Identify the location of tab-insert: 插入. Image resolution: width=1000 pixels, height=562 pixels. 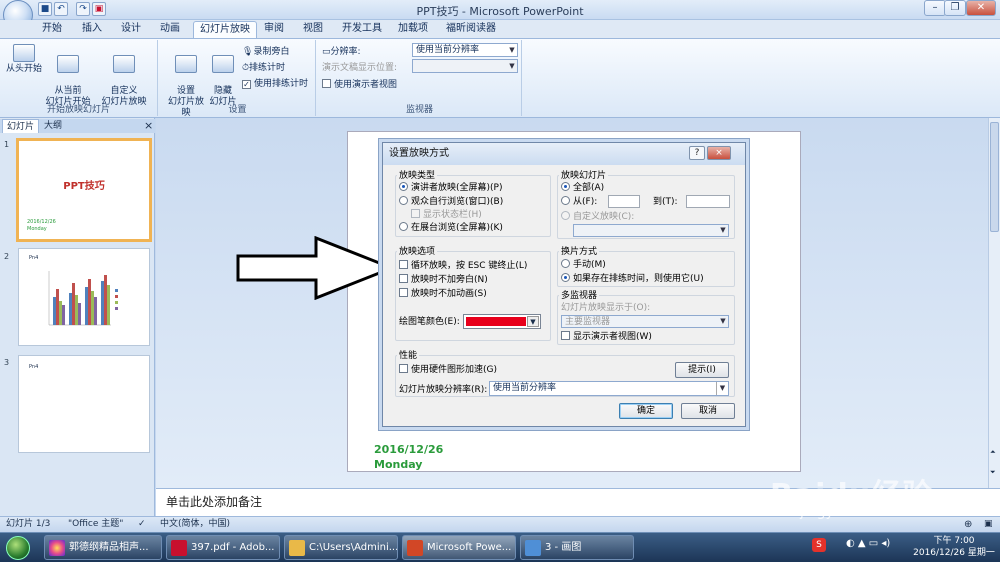
(92, 29).